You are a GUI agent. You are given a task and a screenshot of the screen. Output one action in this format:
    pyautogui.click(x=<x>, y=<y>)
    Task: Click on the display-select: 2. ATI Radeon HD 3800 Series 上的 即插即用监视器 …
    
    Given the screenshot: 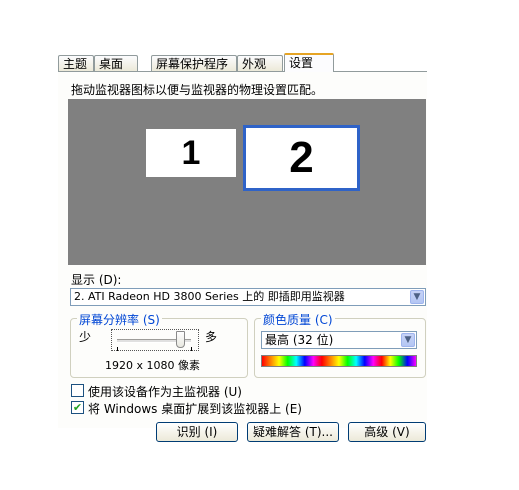 What is the action you would take?
    pyautogui.click(x=248, y=297)
    